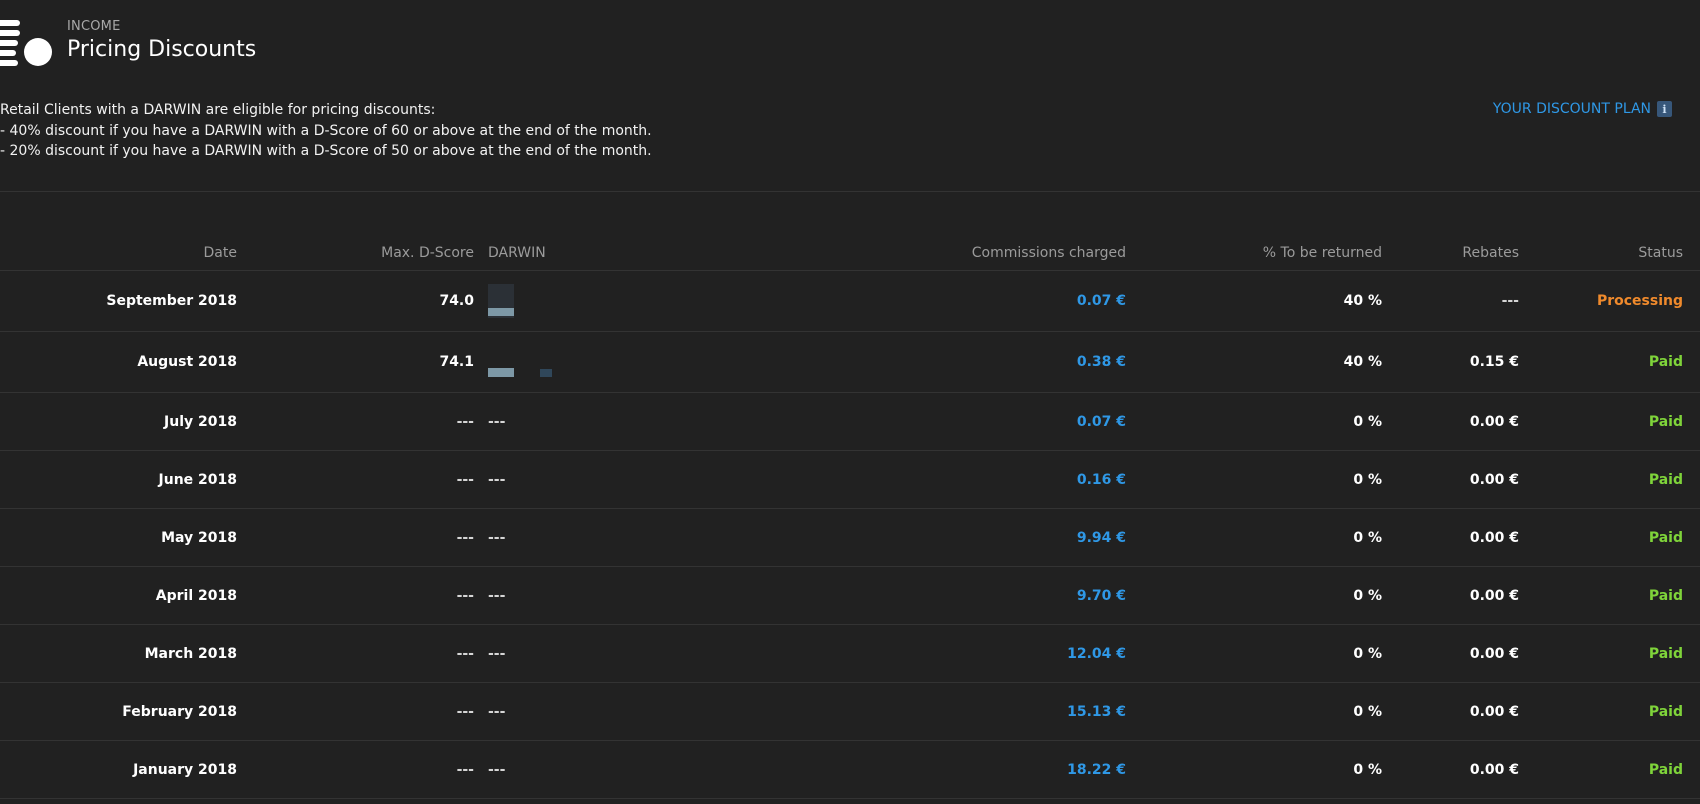 Image resolution: width=1700 pixels, height=804 pixels. What do you see at coordinates (1609, 301) in the screenshot?
I see `status-badge: Processing` at bounding box center [1609, 301].